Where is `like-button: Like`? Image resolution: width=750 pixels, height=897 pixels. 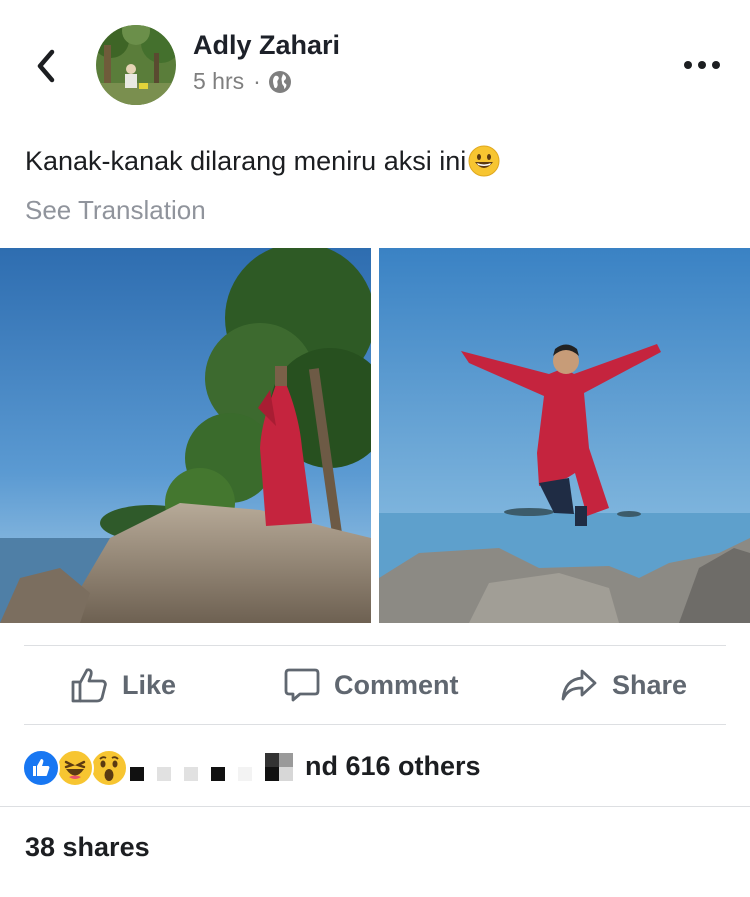 like-button: Like is located at coordinates (123, 685).